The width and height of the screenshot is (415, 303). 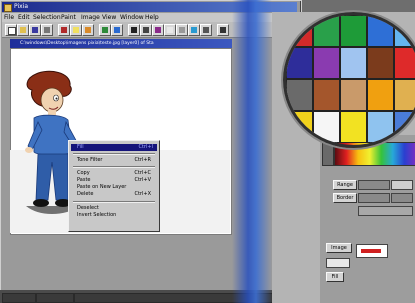 I want to click on open-file-button, so click(x=23, y=30).